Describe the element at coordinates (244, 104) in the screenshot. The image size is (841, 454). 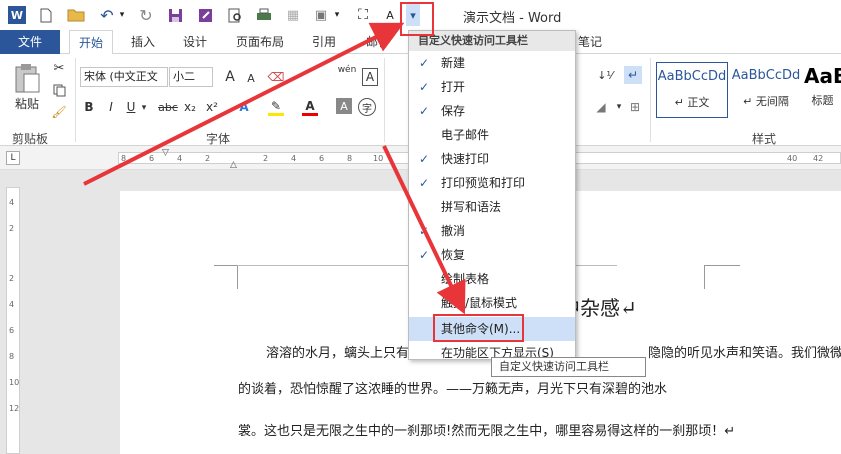
I see `arrow-to-dropdown` at that location.